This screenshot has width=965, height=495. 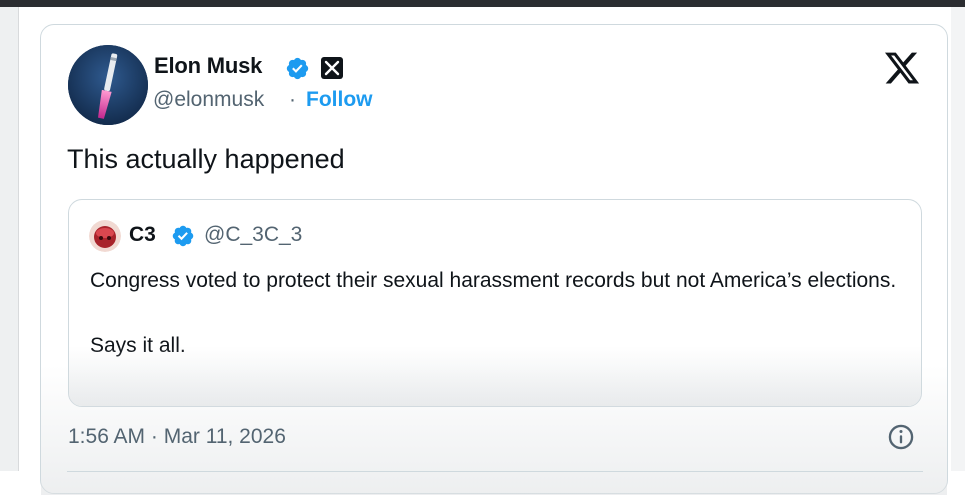 What do you see at coordinates (208, 100) in the screenshot?
I see `author-handle: @elonmusk` at bounding box center [208, 100].